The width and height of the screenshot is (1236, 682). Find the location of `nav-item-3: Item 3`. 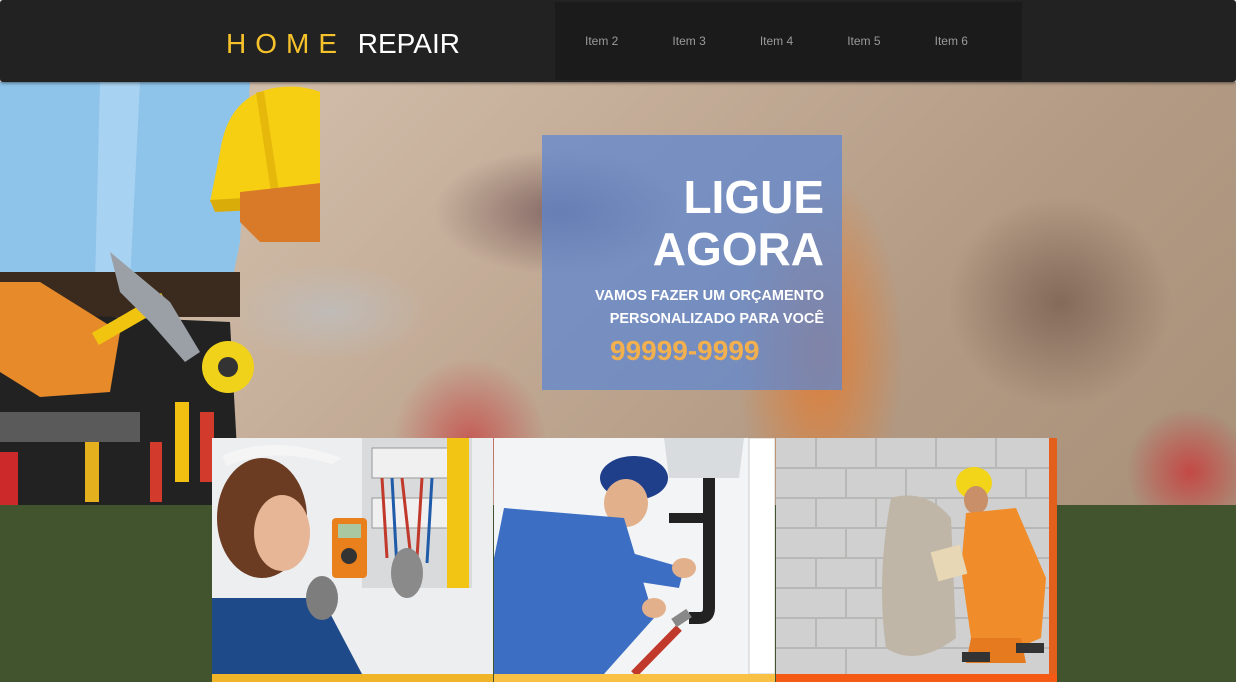

nav-item-3: Item 3 is located at coordinates (715, 41).